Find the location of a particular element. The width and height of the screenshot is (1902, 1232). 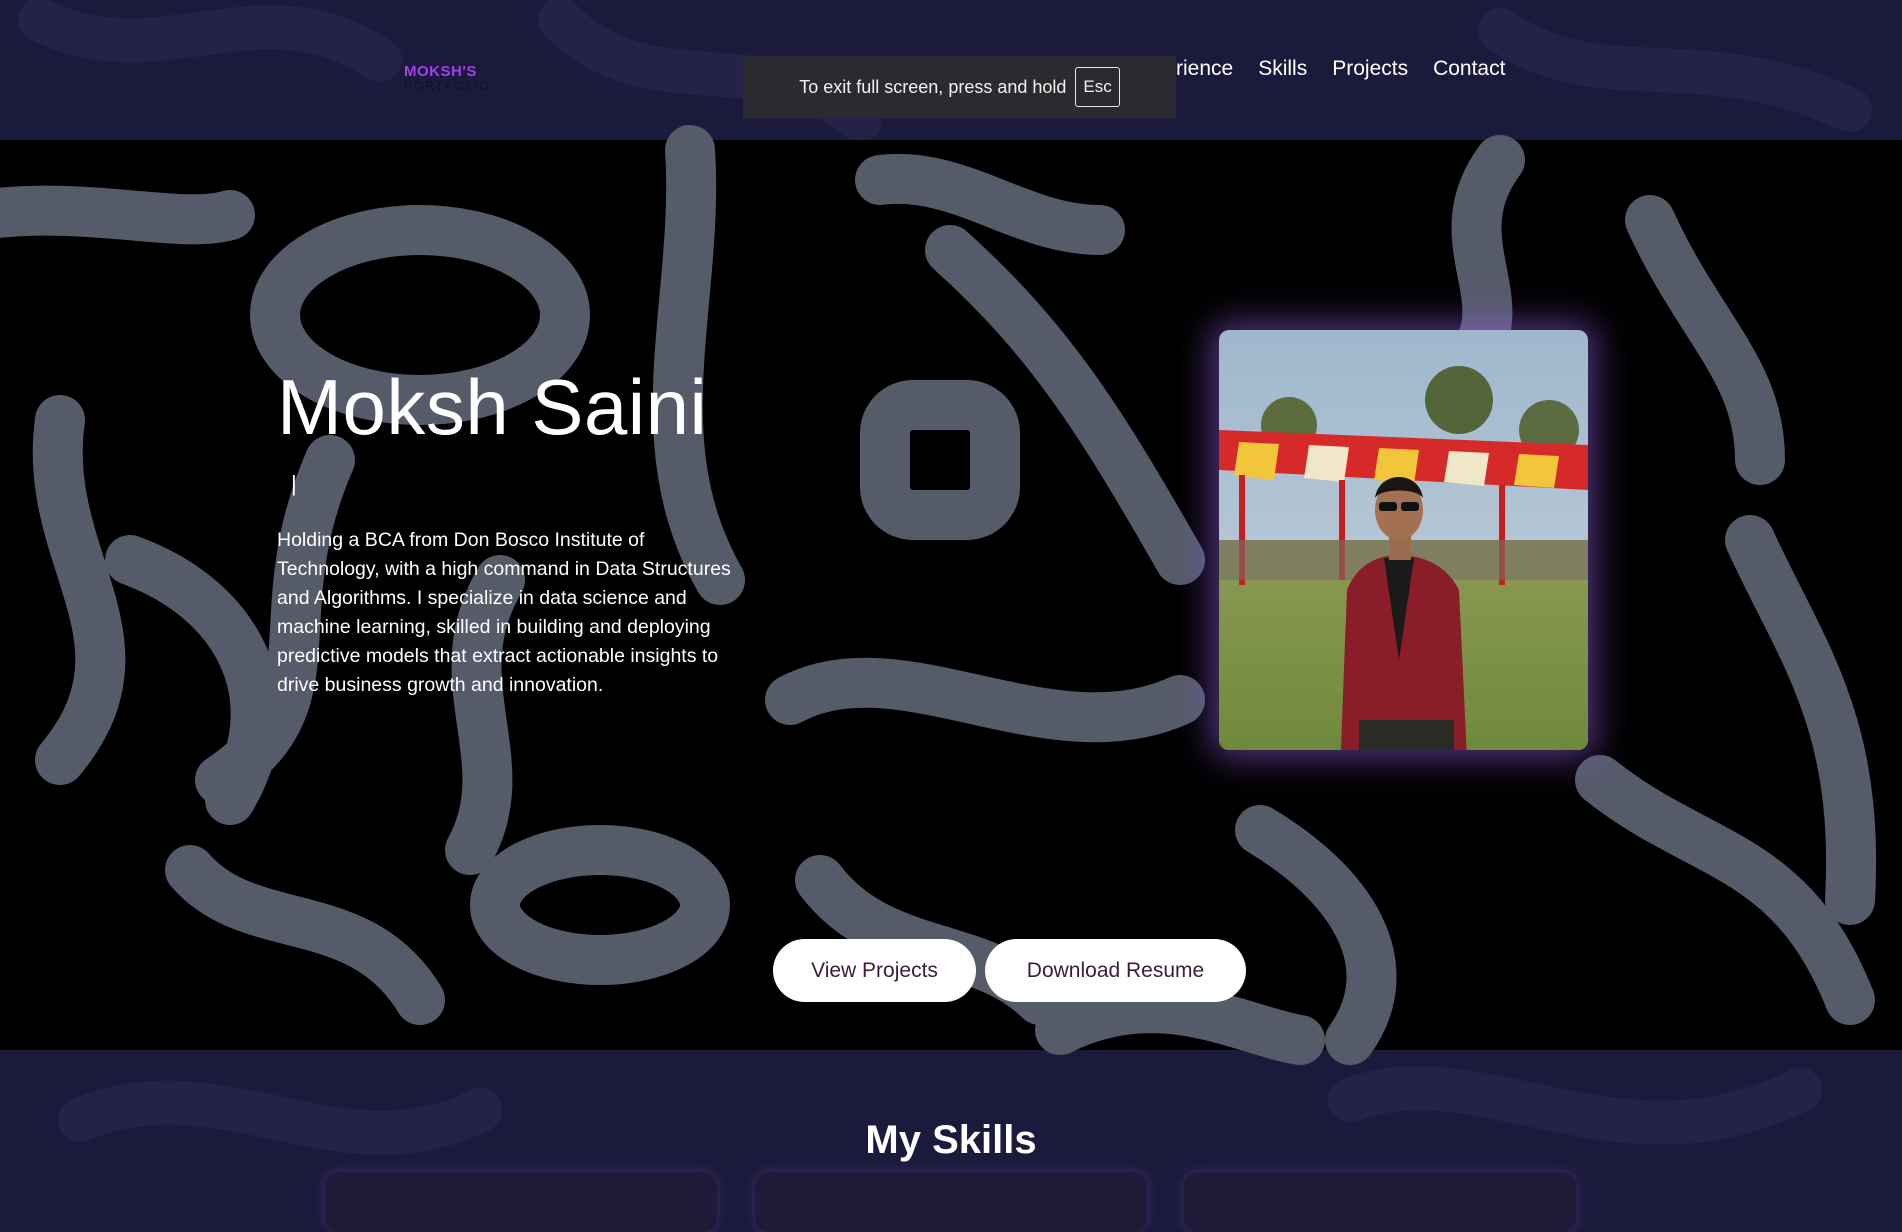

site-logo: MOKSH'S PORTFOLIO is located at coordinates (447, 78).